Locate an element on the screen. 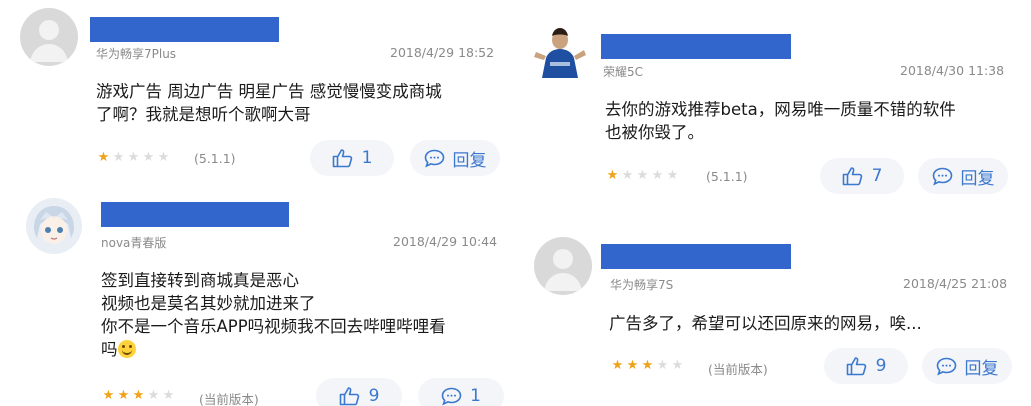 Image resolution: width=1031 pixels, height=406 pixels. review-text-fragment: 吗 is located at coordinates (109, 349).